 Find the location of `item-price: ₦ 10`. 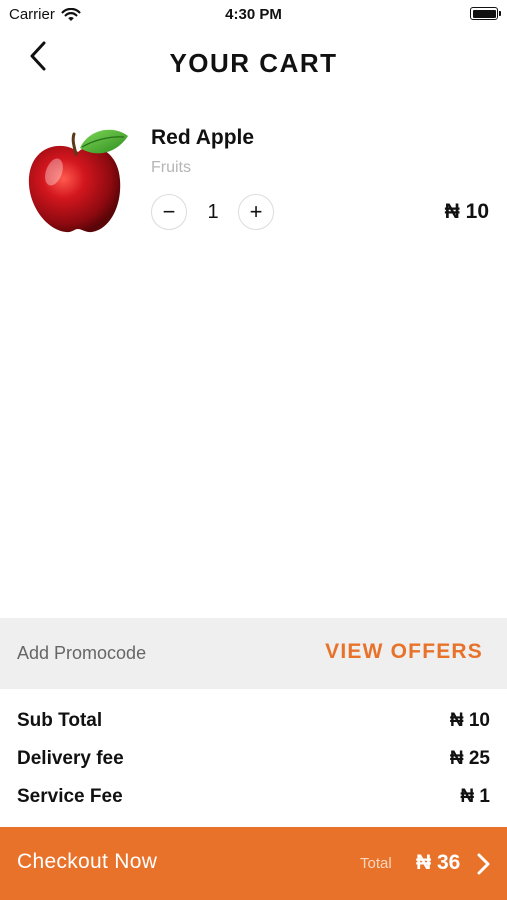

item-price: ₦ 10 is located at coordinates (466, 211).